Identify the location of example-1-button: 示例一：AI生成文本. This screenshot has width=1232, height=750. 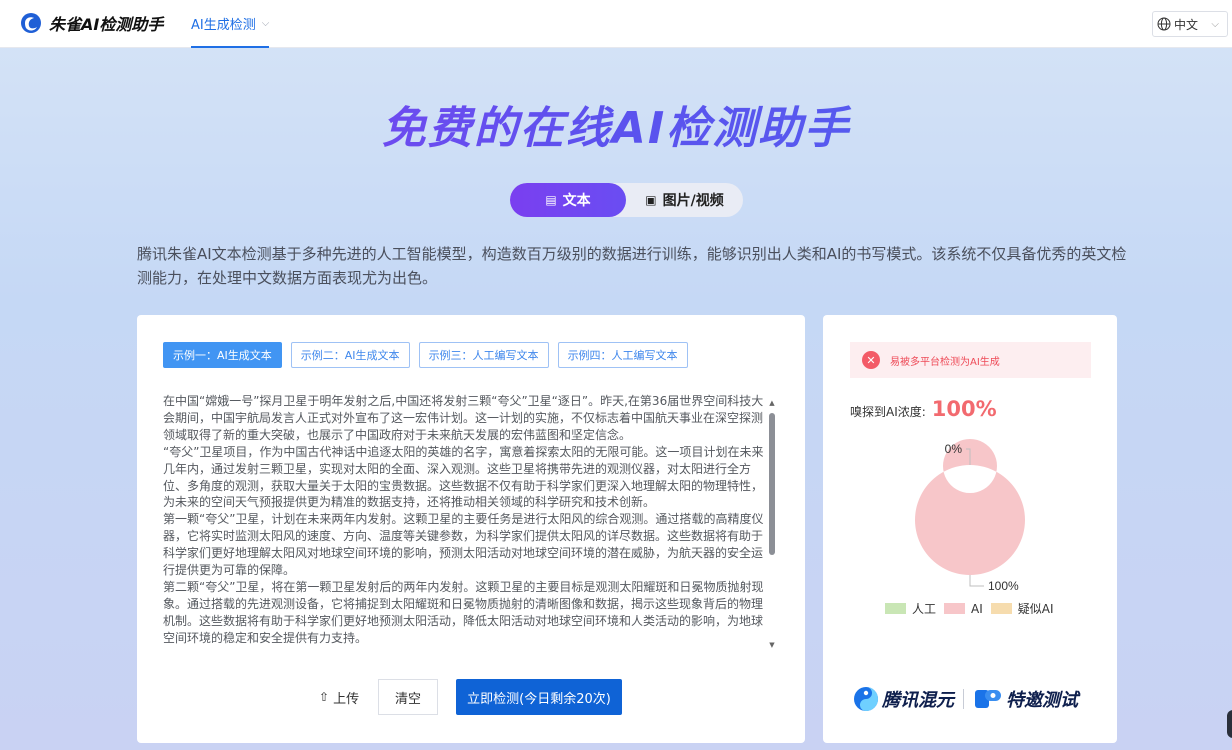
(222, 355).